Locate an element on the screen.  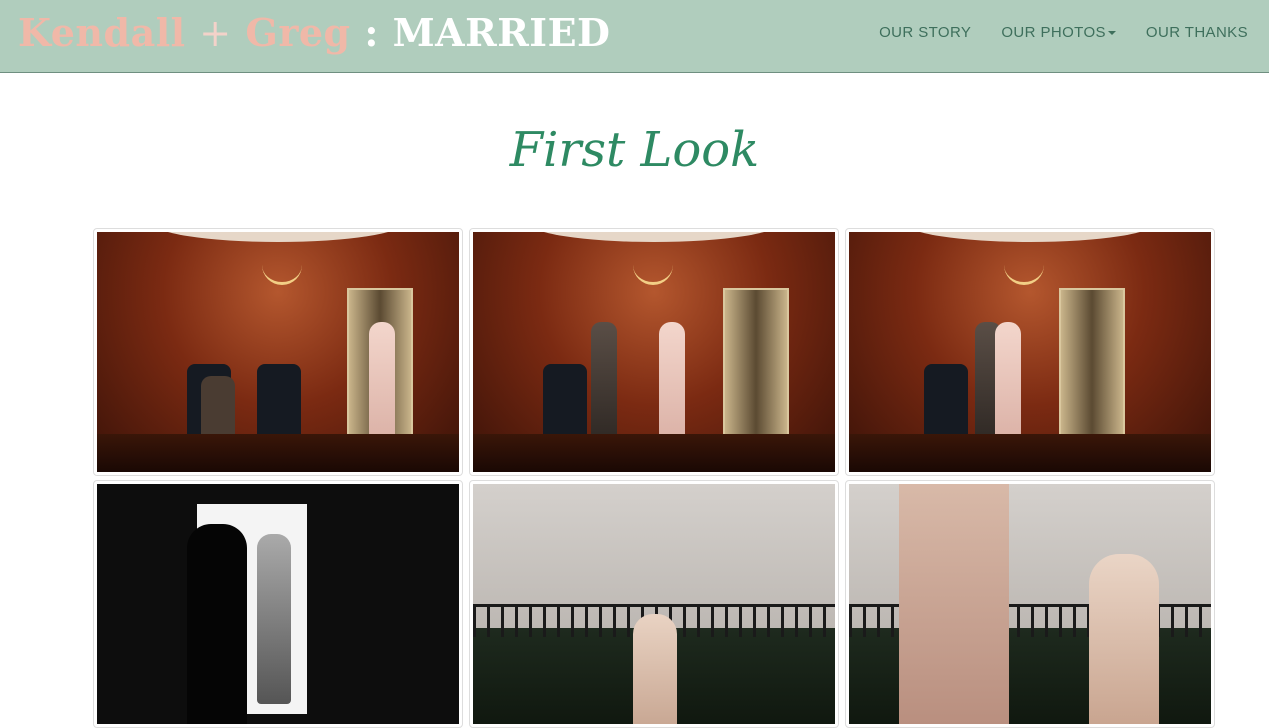
flower-girl-photo is located at coordinates (654, 604).